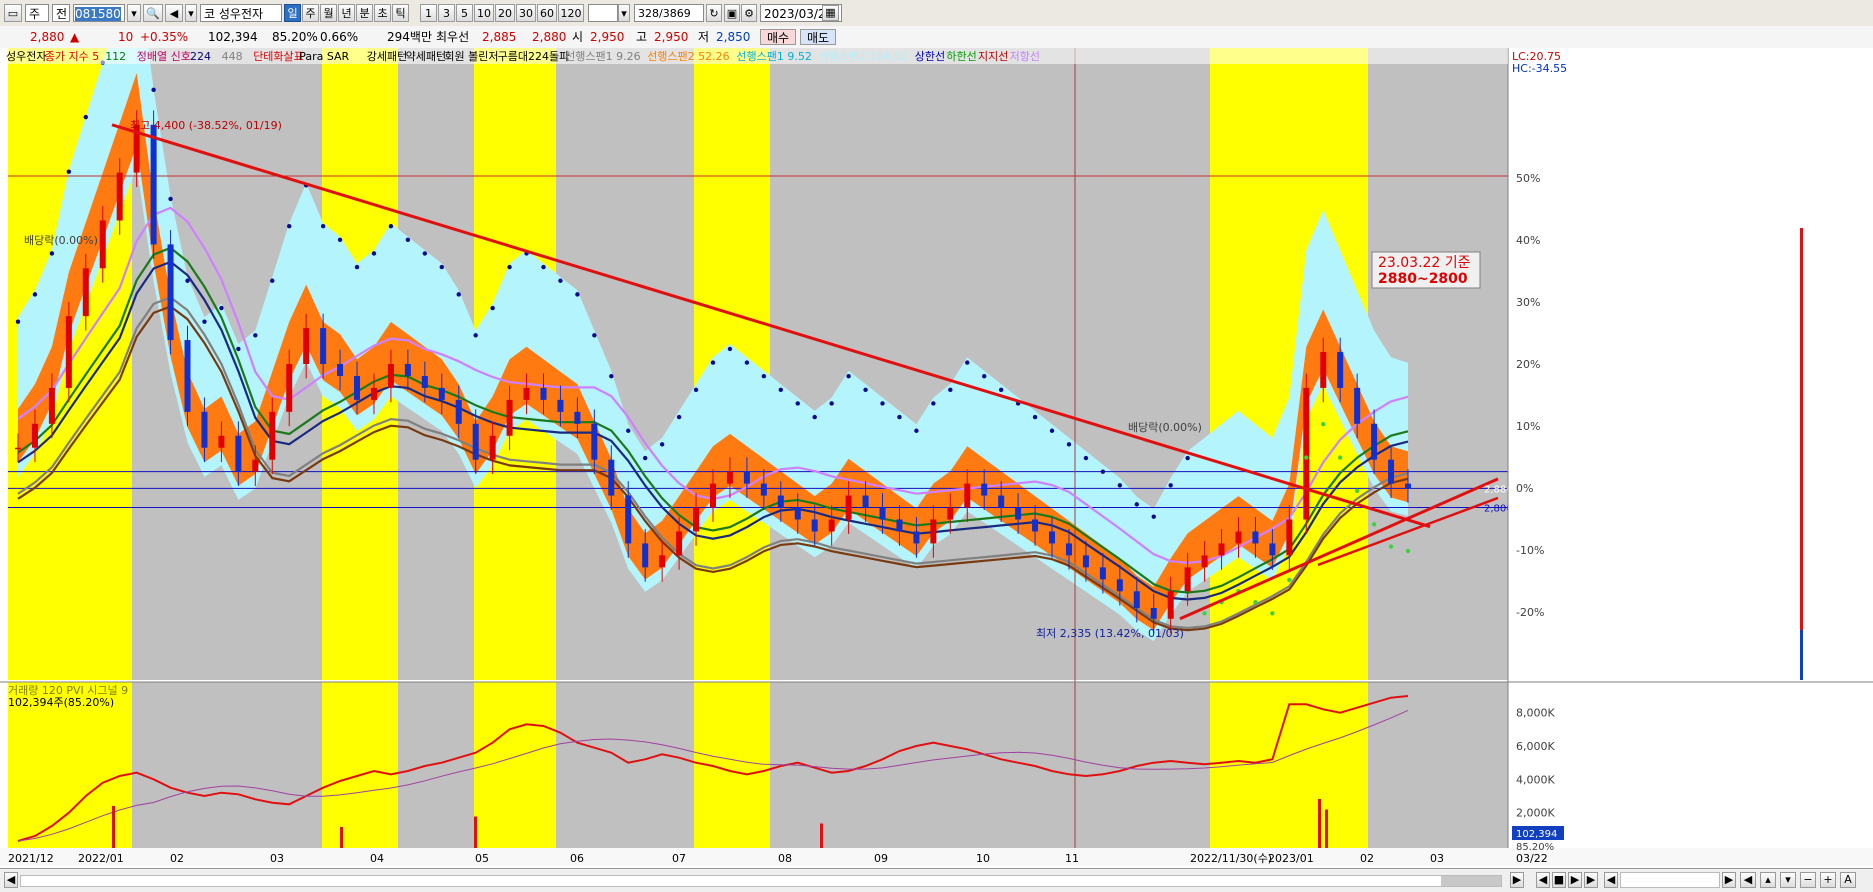 This screenshot has width=1873, height=892. What do you see at coordinates (961, 56) in the screenshot?
I see `legend-item-17: 하한선` at bounding box center [961, 56].